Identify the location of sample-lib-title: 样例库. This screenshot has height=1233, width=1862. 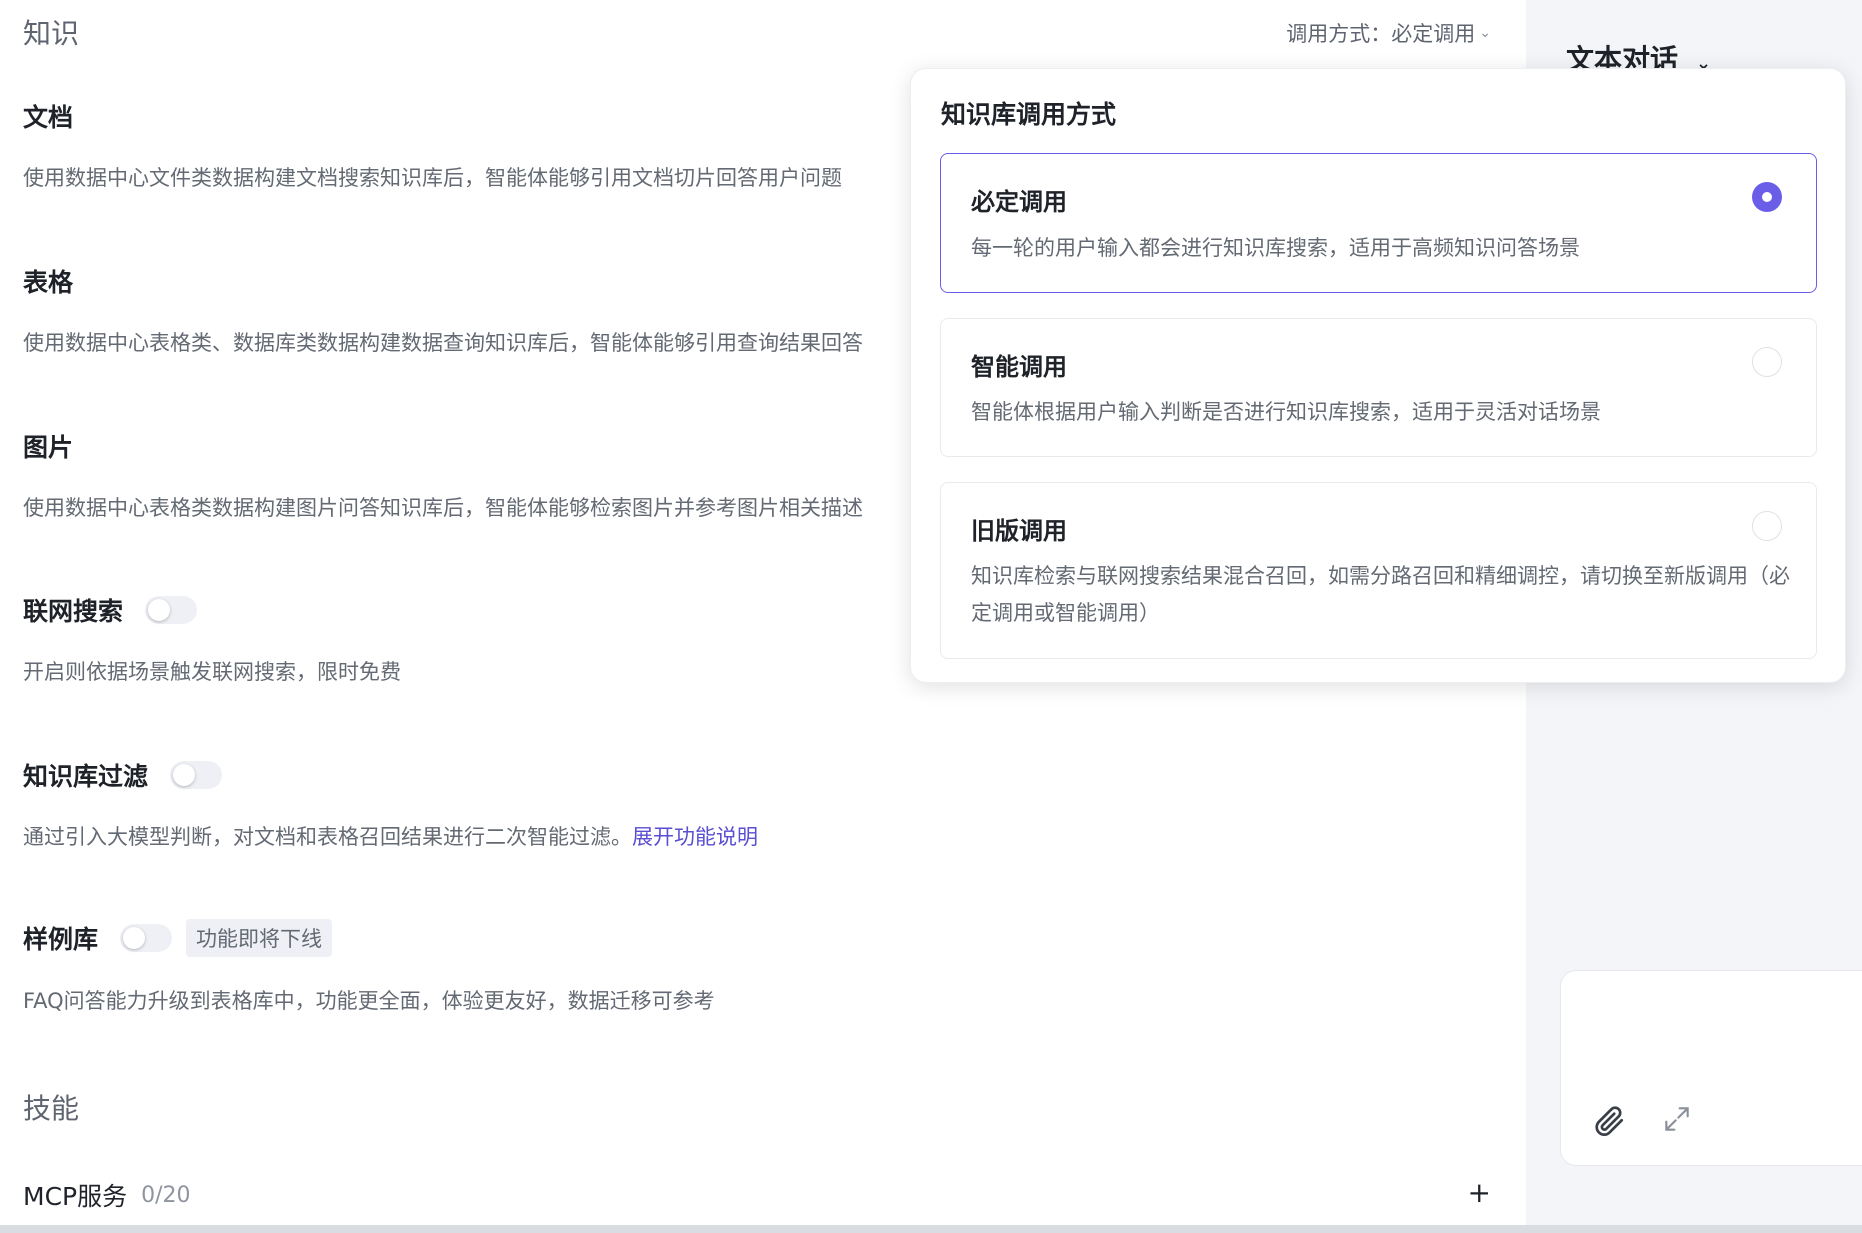
(61, 939).